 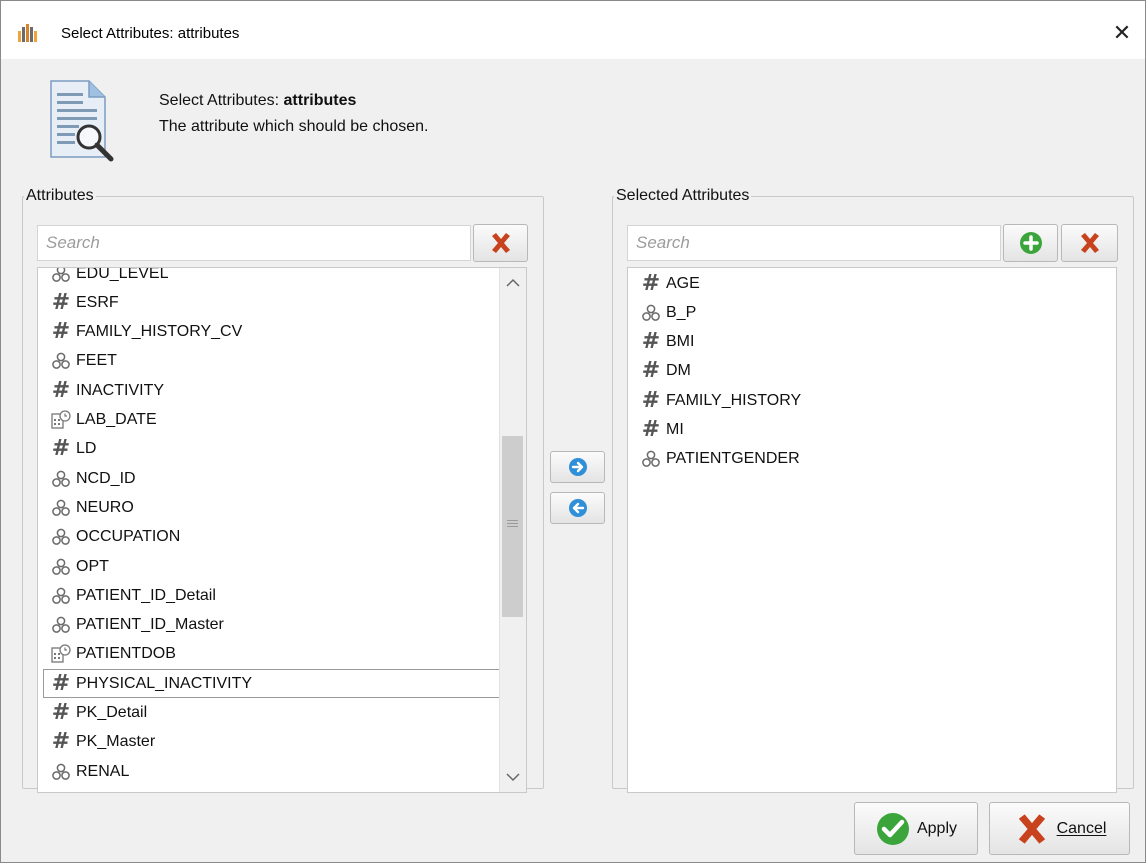 I want to click on item-label: NEURO, so click(x=105, y=507).